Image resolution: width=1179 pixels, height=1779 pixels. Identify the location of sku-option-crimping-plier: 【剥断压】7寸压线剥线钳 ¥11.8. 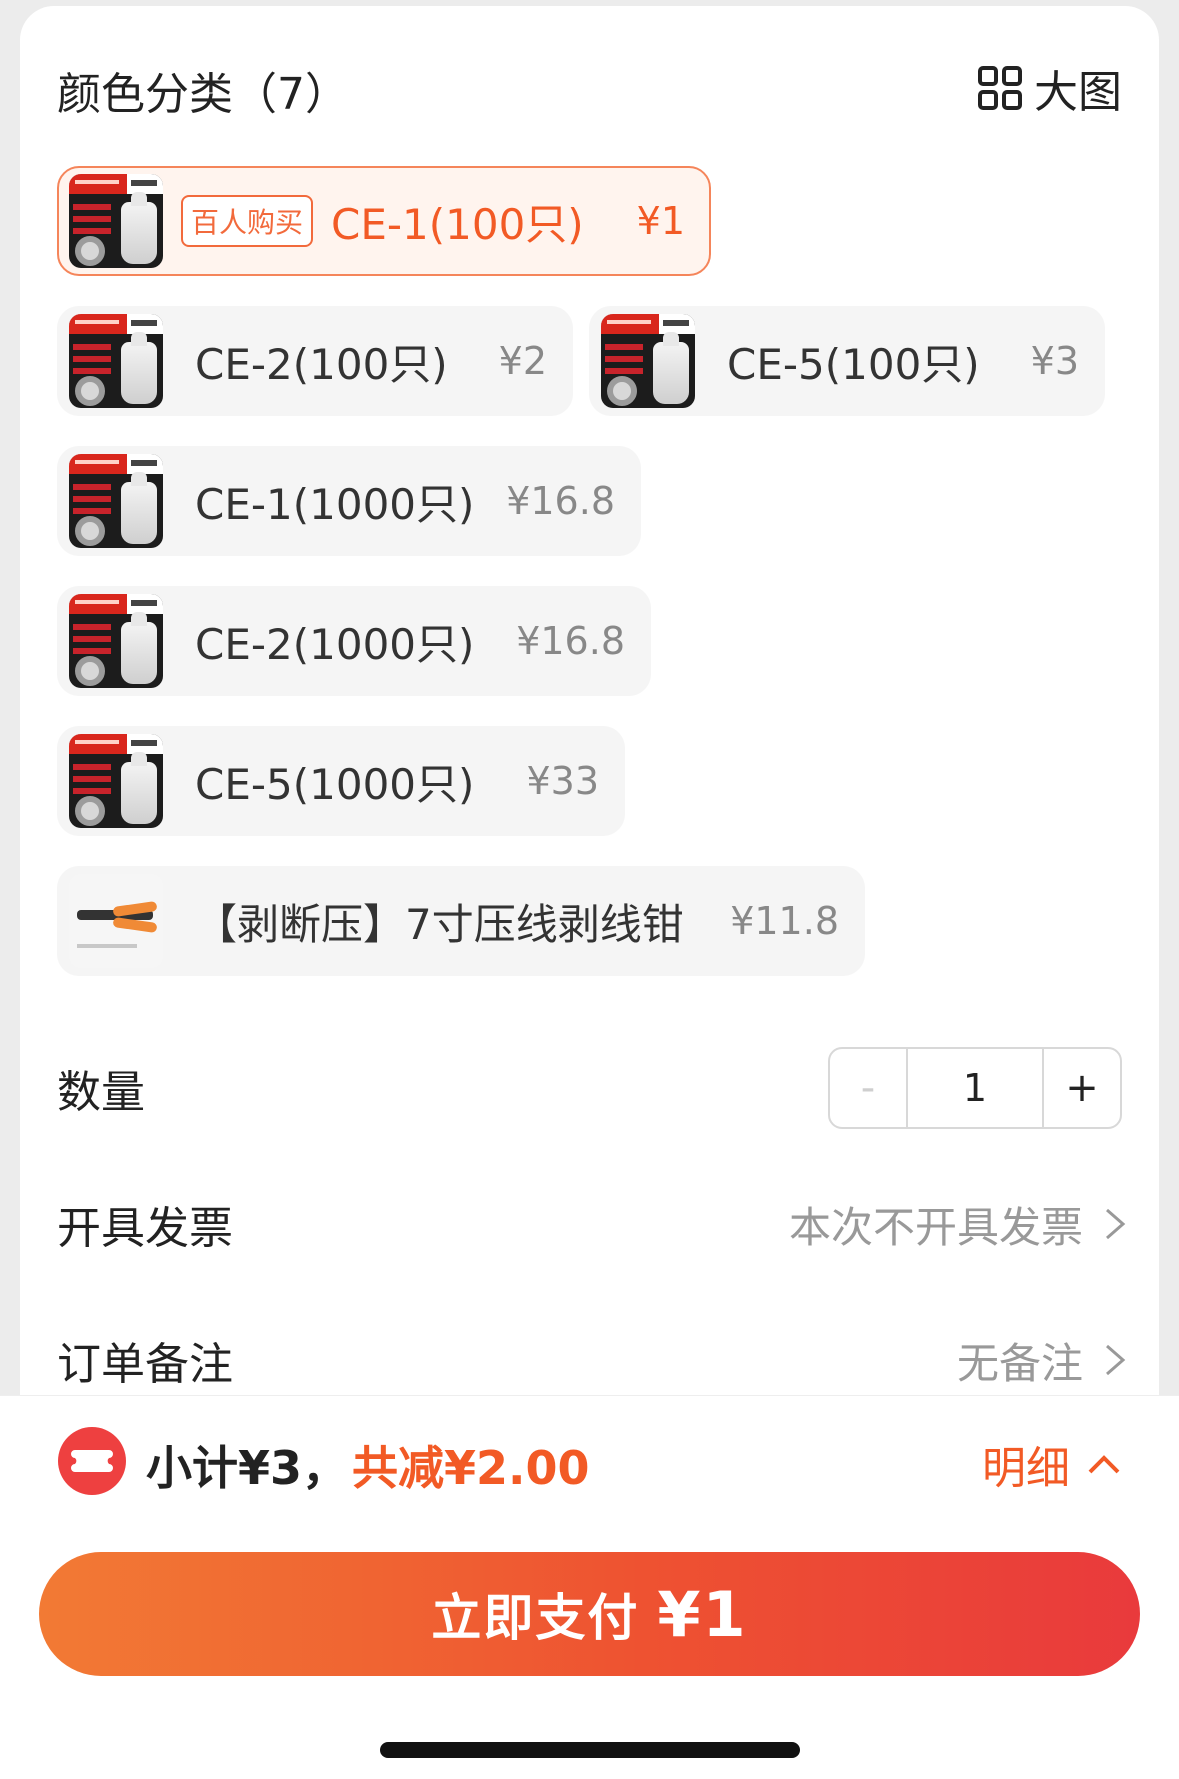
(461, 921).